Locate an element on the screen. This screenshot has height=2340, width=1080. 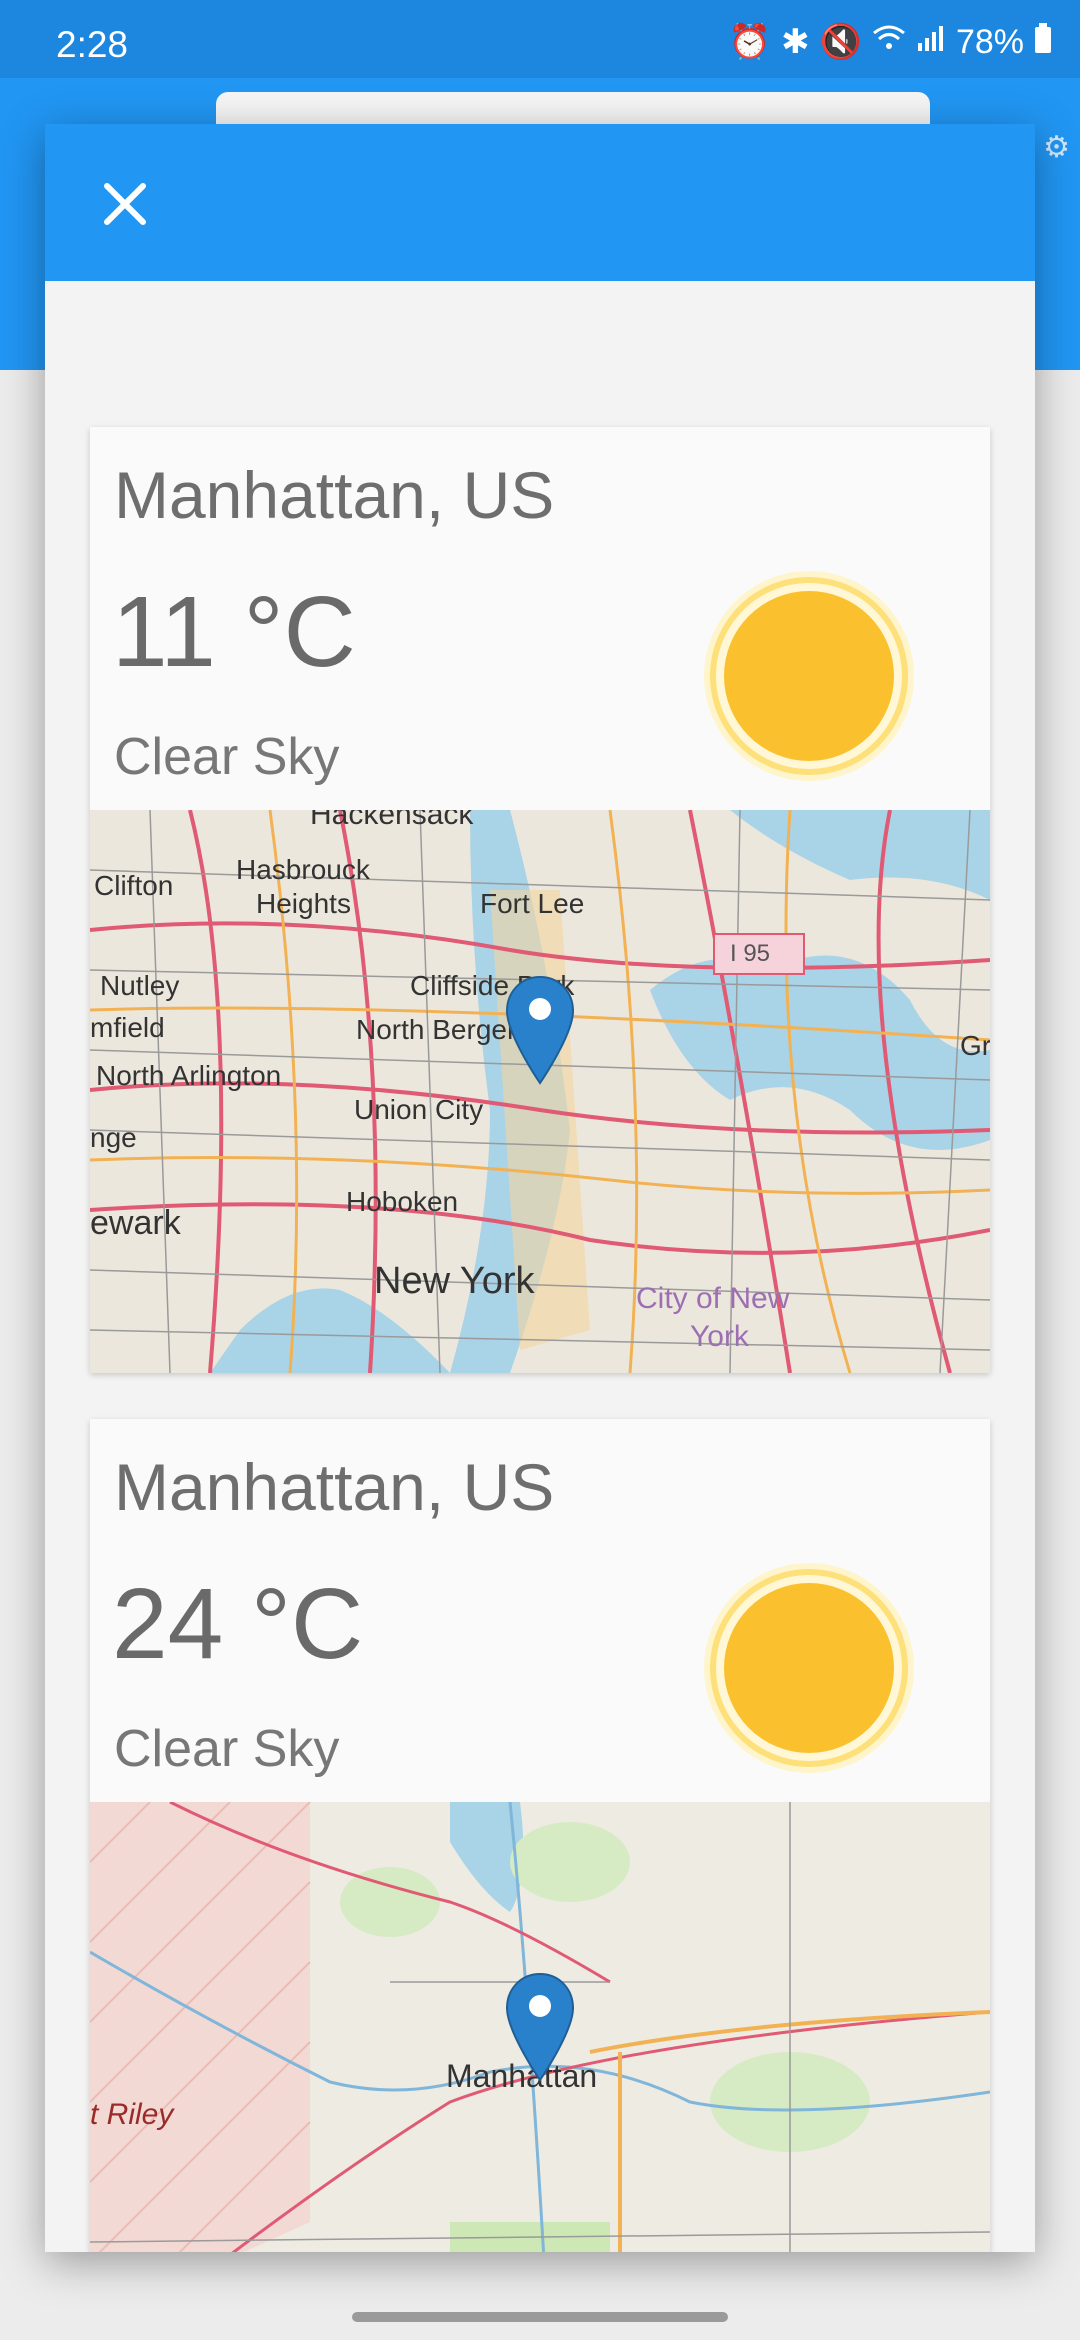
temperature: 11 °C is located at coordinates (234, 632).